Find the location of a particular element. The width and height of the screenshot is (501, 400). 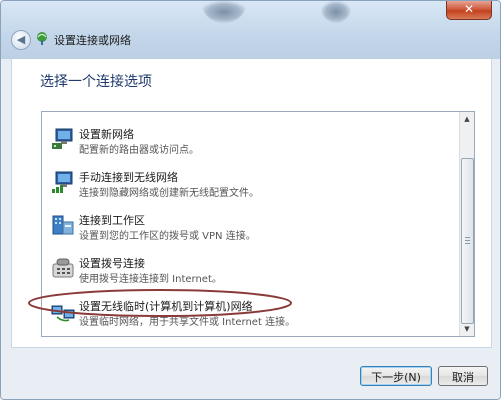

highlight-annotation-ellipse is located at coordinates (160, 303).